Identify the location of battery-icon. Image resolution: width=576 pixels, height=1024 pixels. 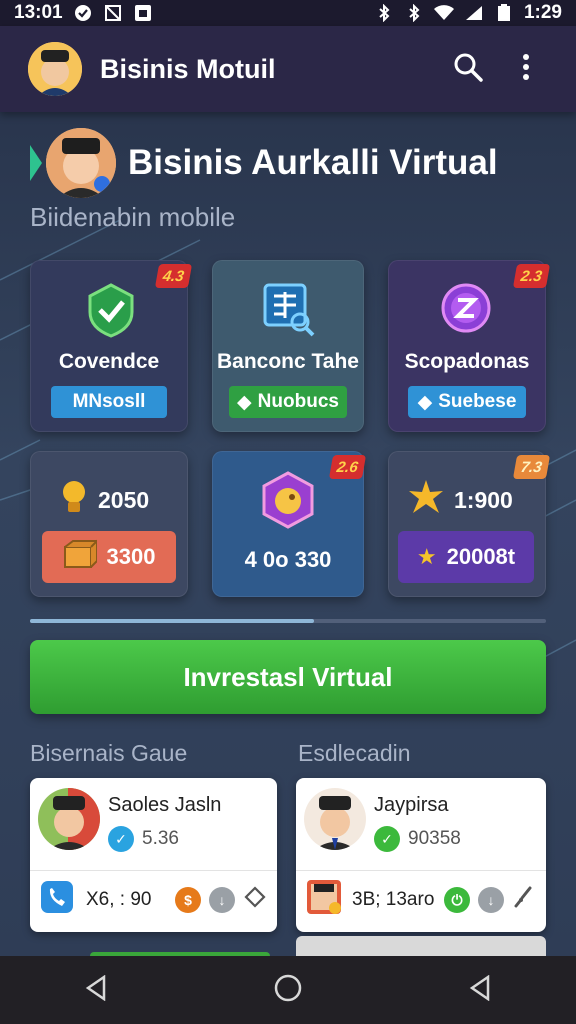
(504, 13).